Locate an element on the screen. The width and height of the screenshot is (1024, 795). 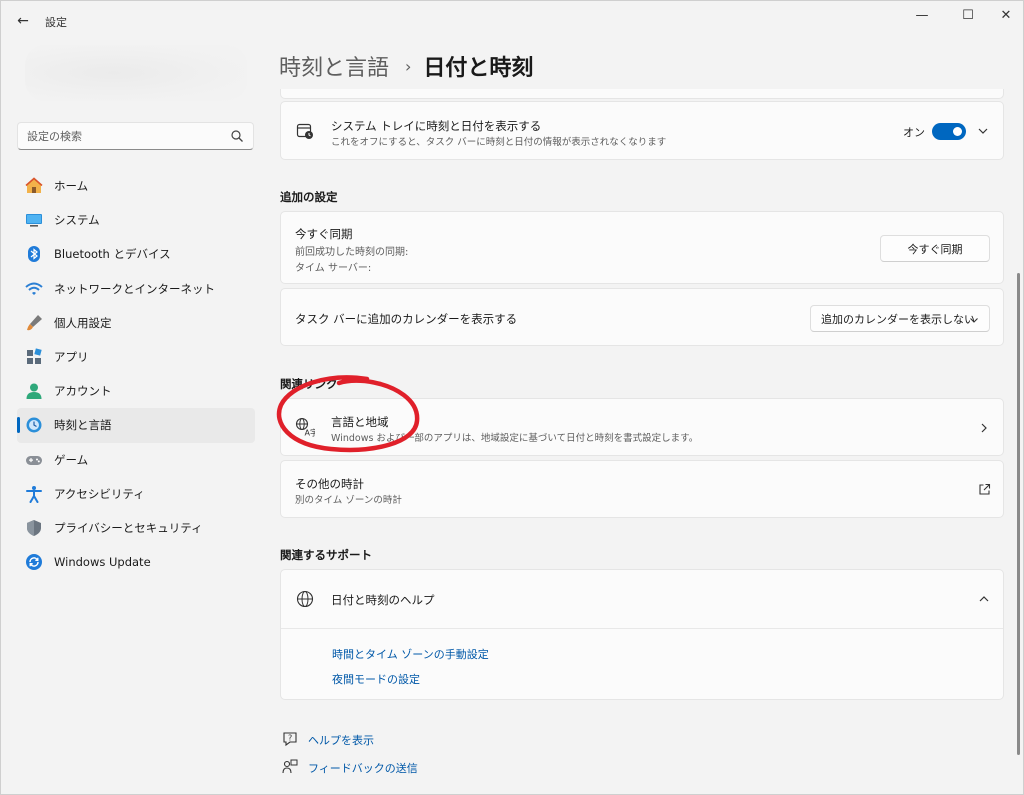
section-heading-additional: 追加の設定 is located at coordinates (309, 197).